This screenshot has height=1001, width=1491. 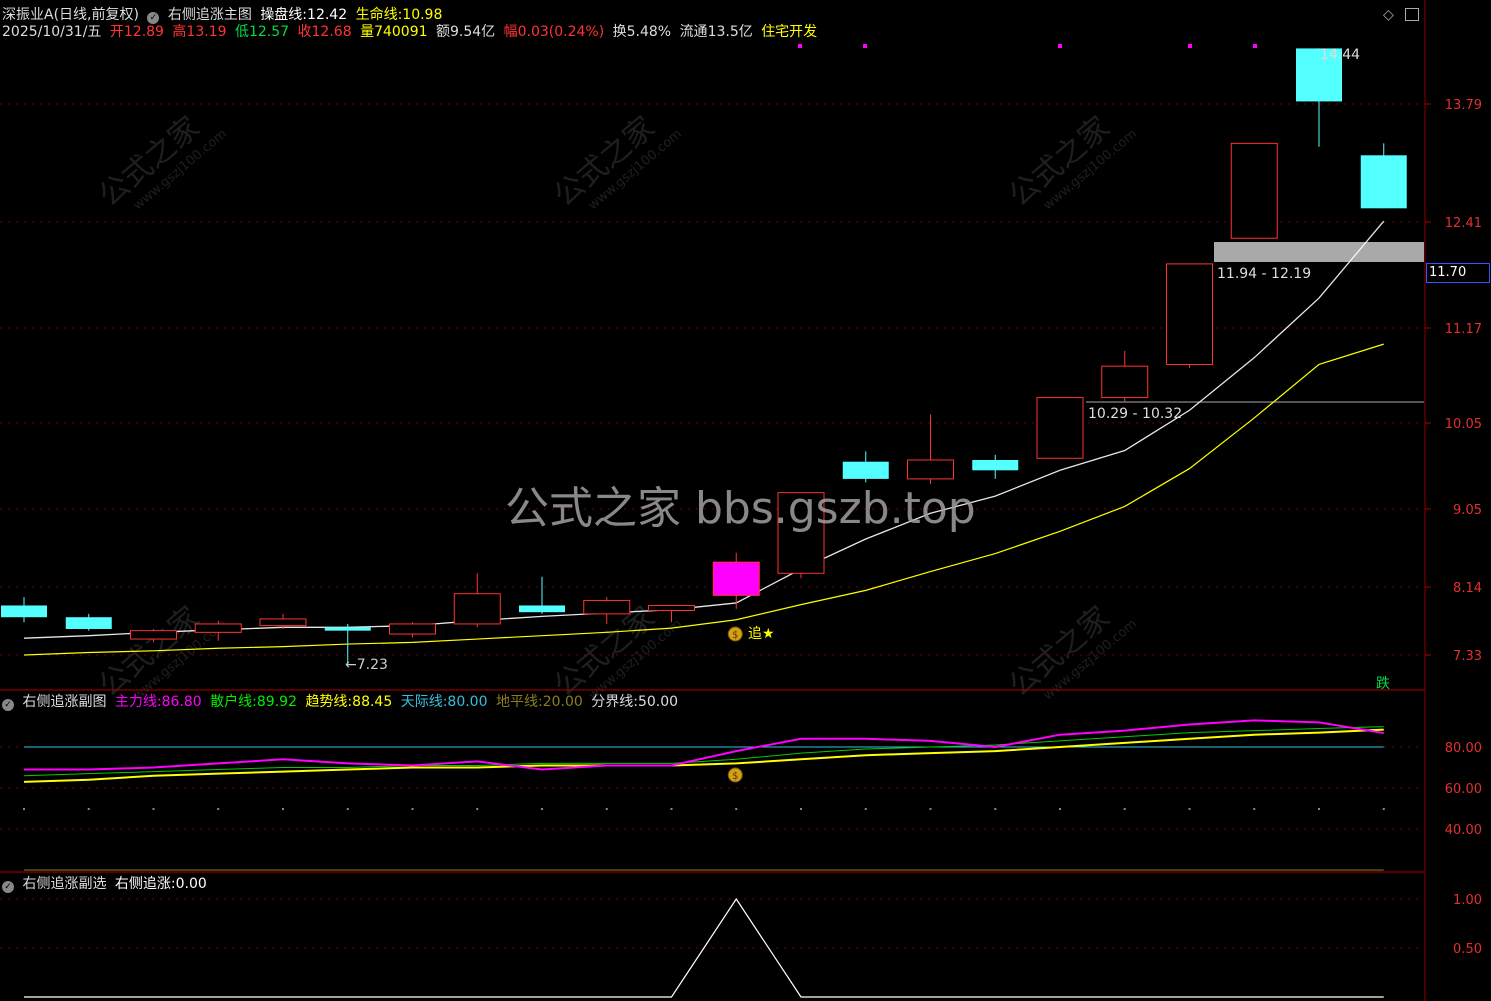 What do you see at coordinates (284, 15) in the screenshot?
I see `caopan-label: 操盘线:` at bounding box center [284, 15].